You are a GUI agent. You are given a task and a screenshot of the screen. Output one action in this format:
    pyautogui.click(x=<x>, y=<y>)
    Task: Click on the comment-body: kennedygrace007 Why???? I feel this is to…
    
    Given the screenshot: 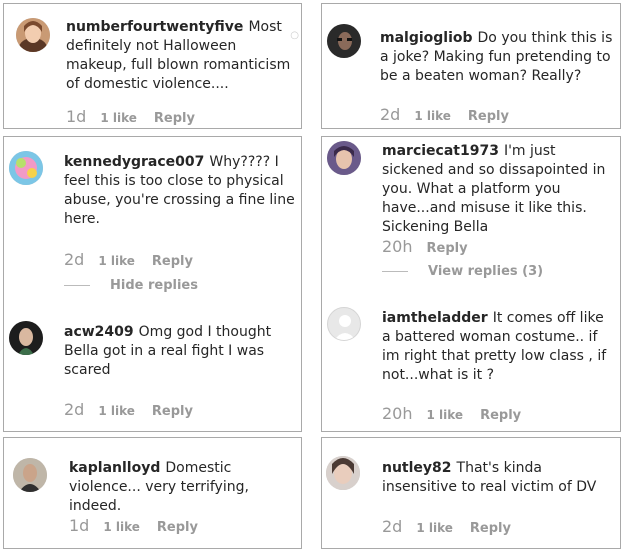 What is the action you would take?
    pyautogui.click(x=179, y=191)
    